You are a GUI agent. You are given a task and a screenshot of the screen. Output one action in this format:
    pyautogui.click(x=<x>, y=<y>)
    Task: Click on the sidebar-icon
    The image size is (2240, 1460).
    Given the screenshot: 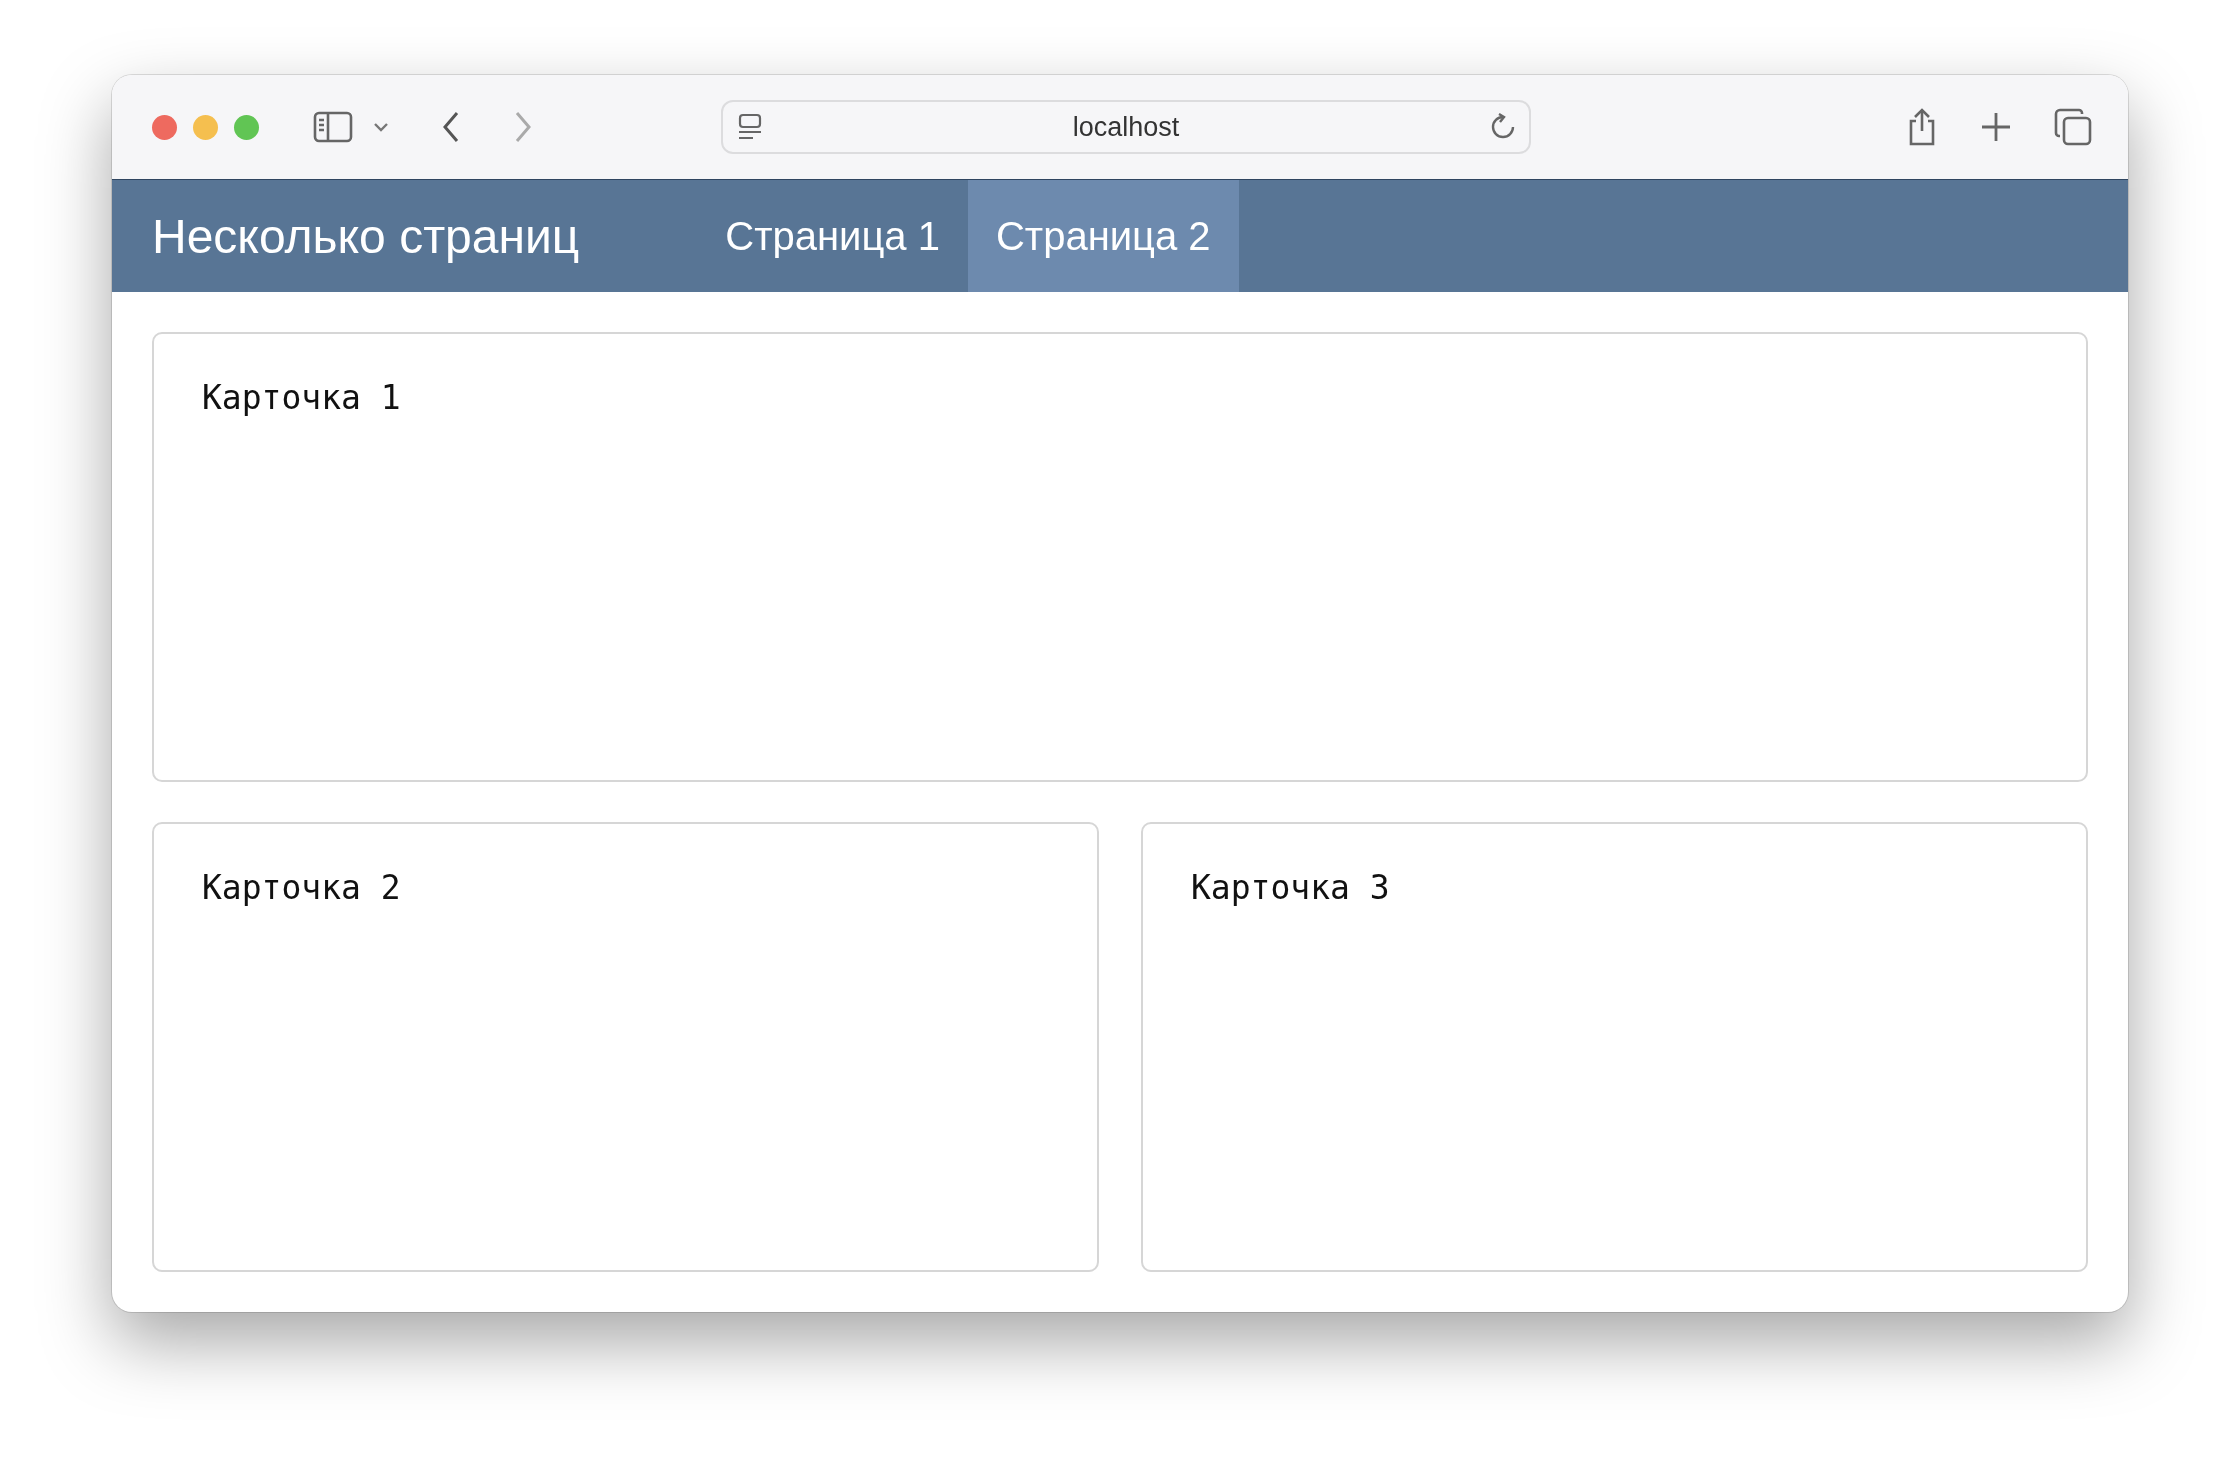 What is the action you would take?
    pyautogui.click(x=333, y=127)
    